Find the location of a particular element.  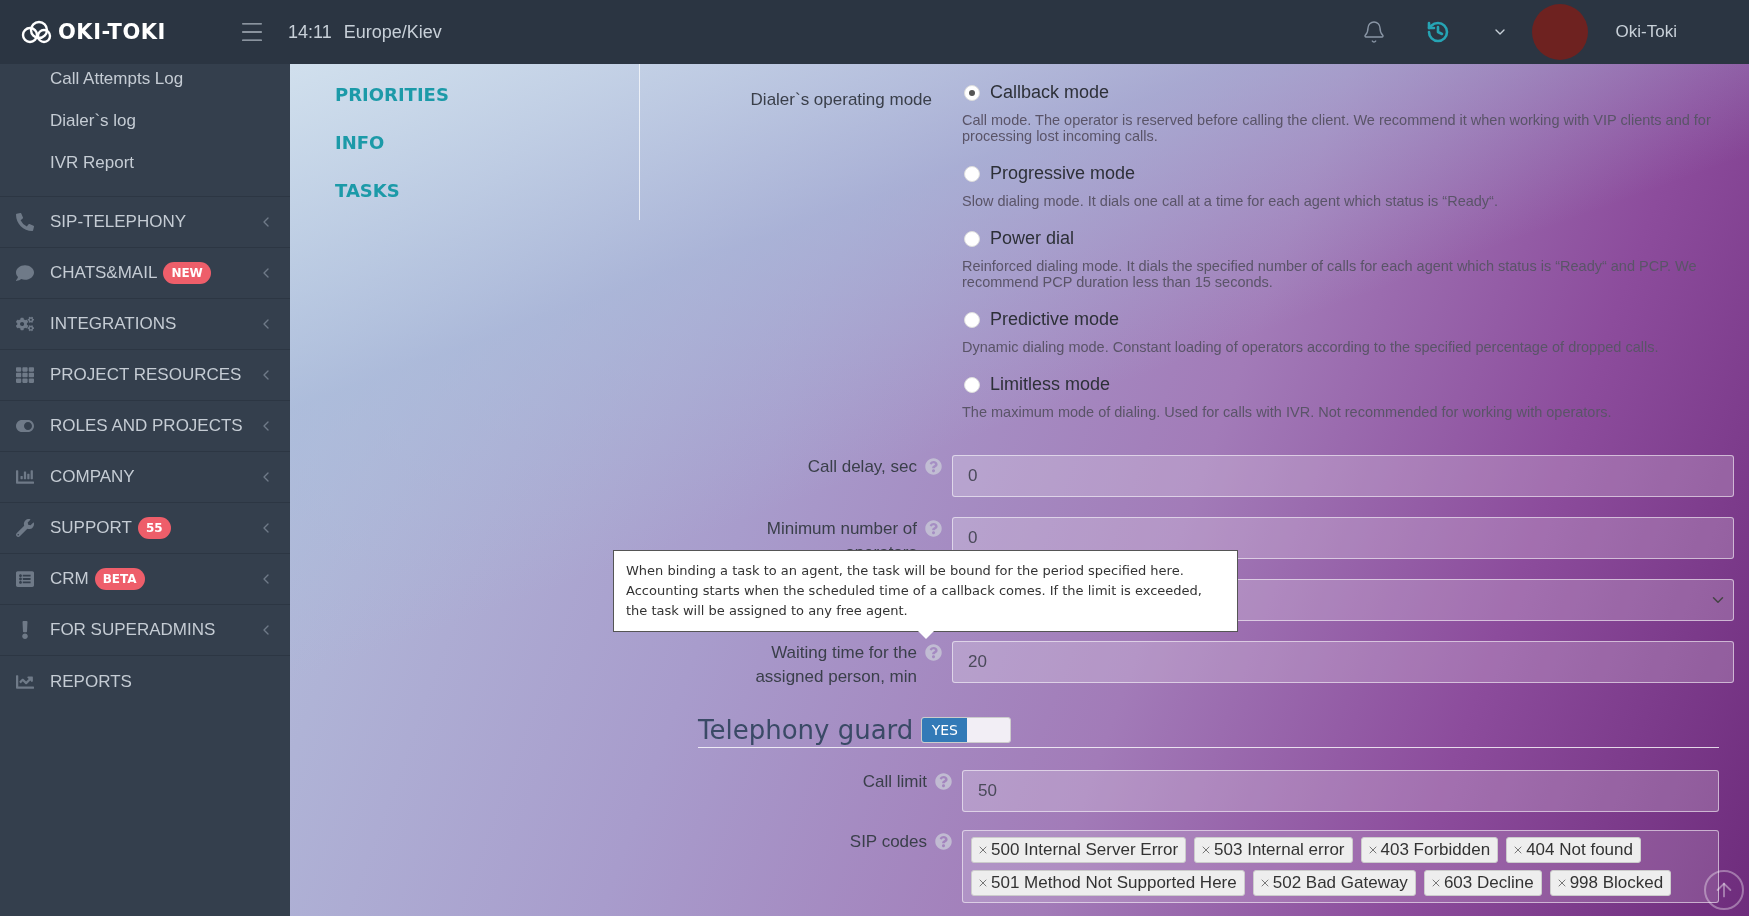

bell-icon is located at coordinates (1373, 32).